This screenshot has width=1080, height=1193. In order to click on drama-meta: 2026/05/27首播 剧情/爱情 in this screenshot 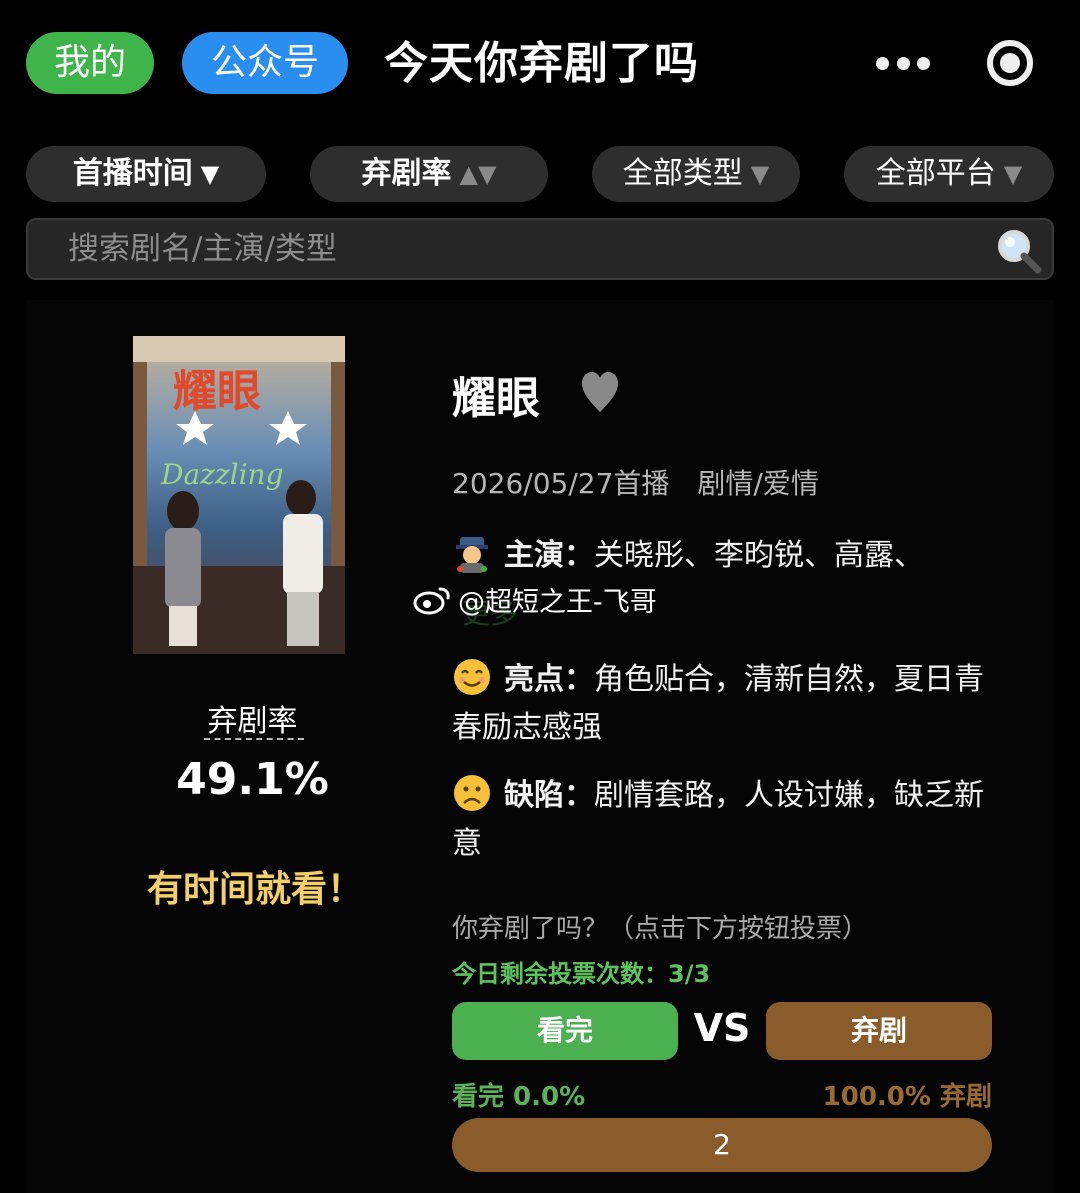, I will do `click(635, 482)`.